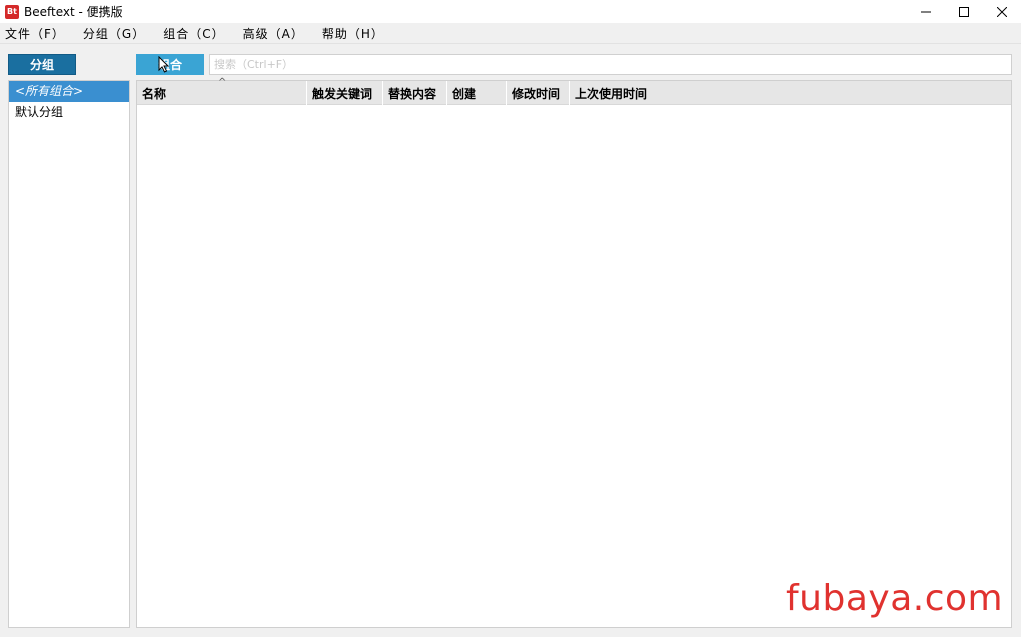 The width and height of the screenshot is (1021, 637). What do you see at coordinates (69, 112) in the screenshot?
I see `group-item-default: 默认分组` at bounding box center [69, 112].